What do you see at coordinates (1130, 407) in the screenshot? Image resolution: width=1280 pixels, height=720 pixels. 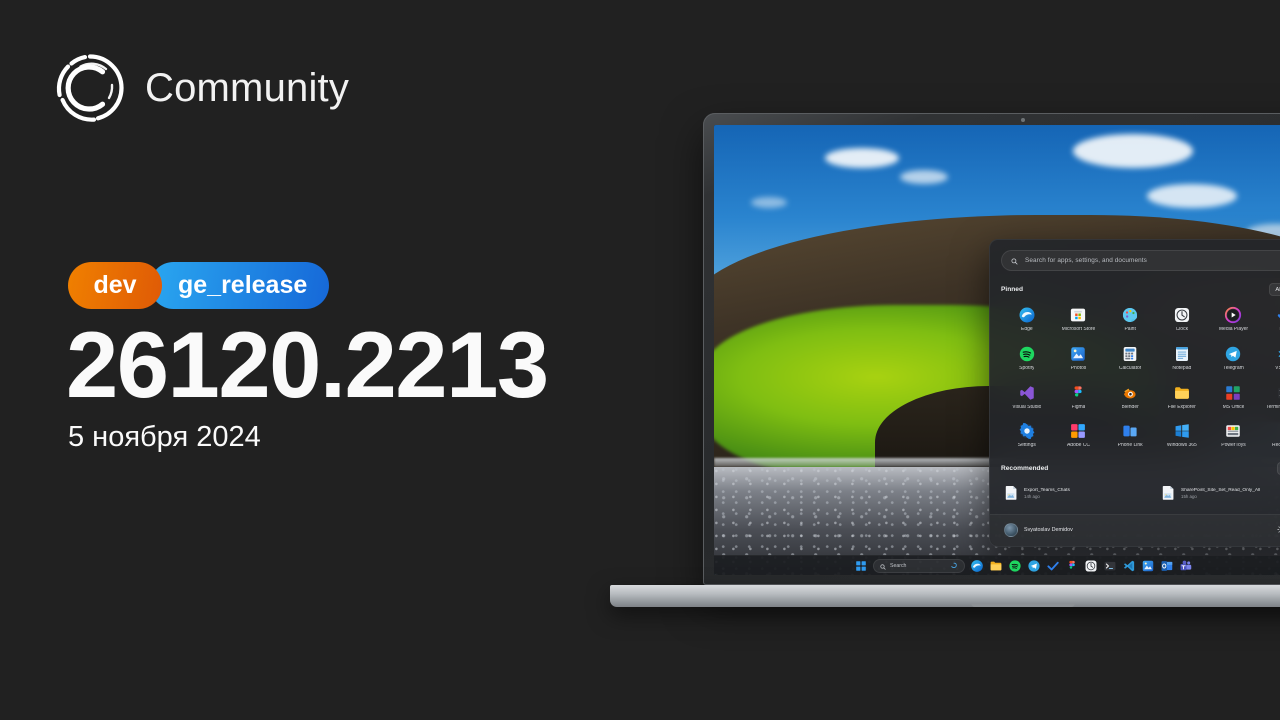 I see `pinned-app-label: Blender` at bounding box center [1130, 407].